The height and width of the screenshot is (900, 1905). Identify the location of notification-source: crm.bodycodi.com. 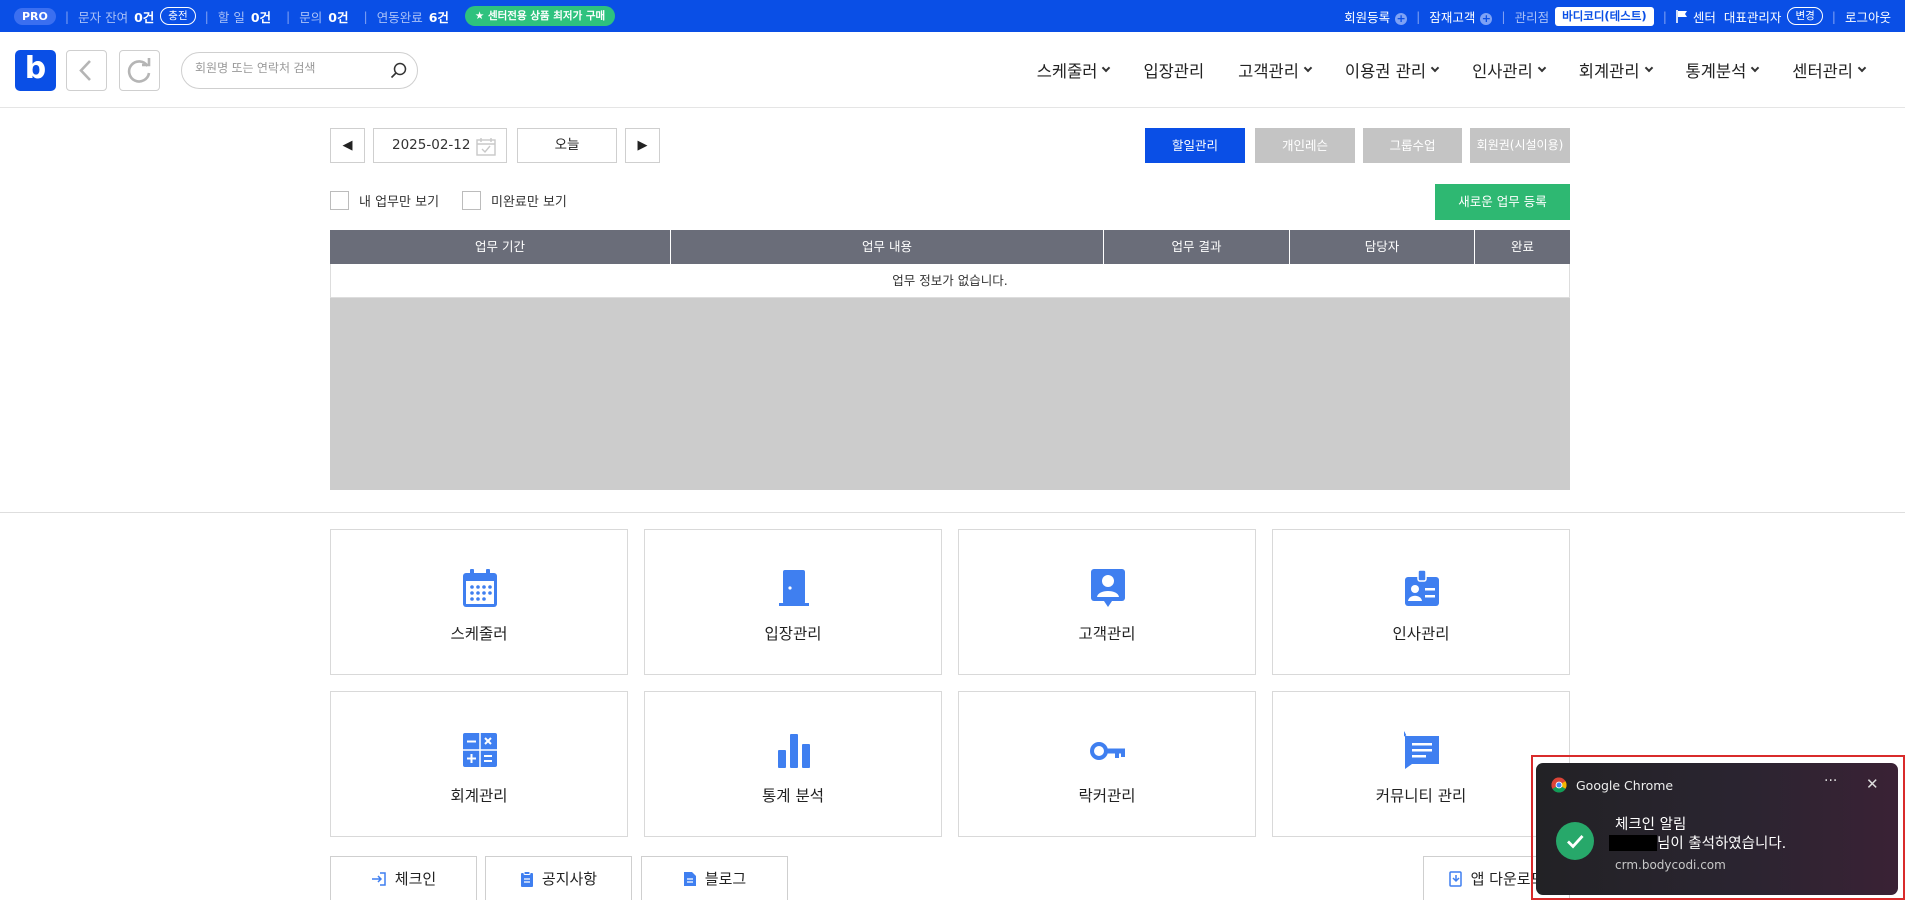
(1670, 865).